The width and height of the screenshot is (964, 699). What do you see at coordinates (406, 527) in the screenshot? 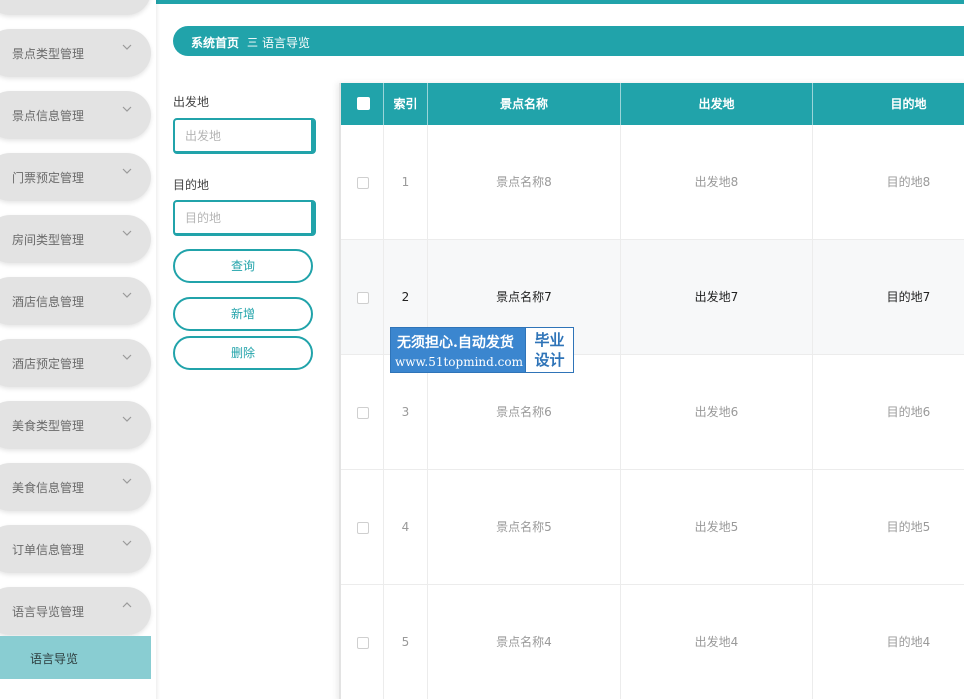
I see `cell-index: 4` at bounding box center [406, 527].